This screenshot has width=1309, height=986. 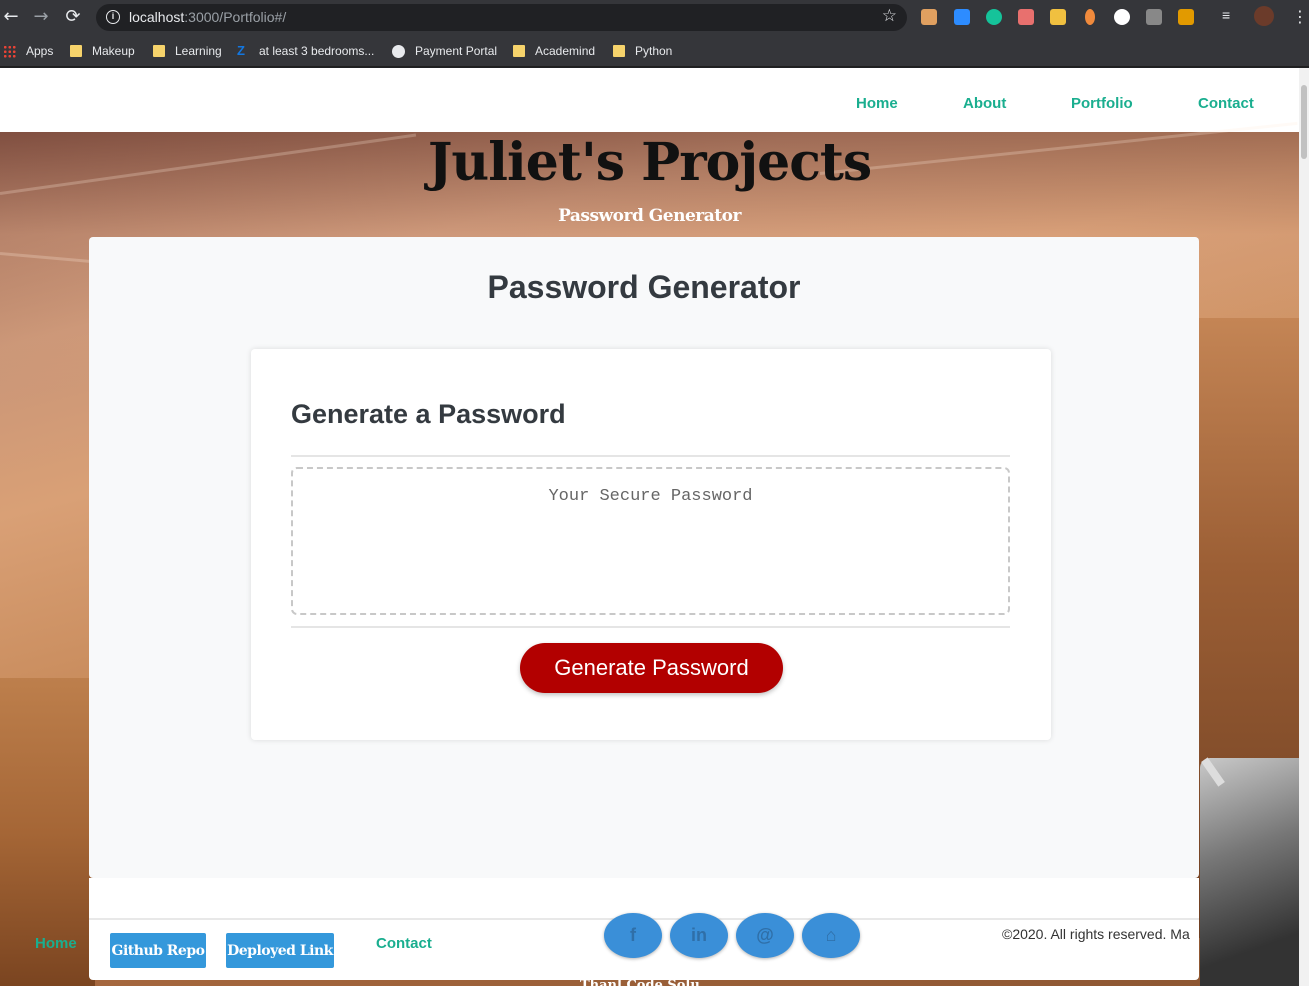 What do you see at coordinates (1300, 16) in the screenshot?
I see `menu-icon: ⋮` at bounding box center [1300, 16].